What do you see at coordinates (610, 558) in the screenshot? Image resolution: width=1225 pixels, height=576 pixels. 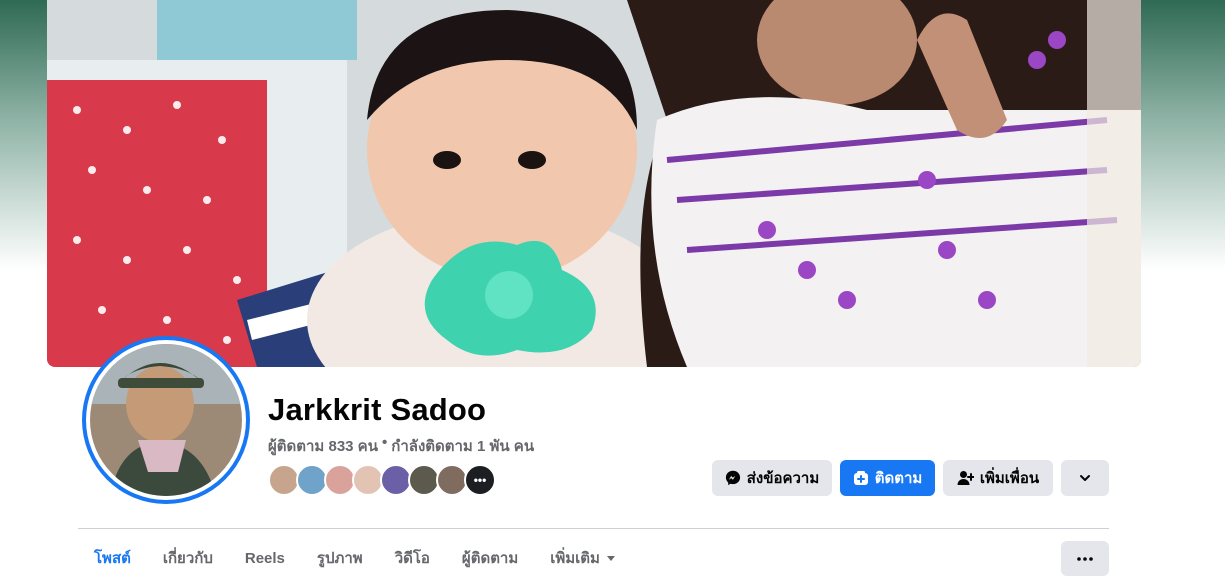 I see `caret-down-icon` at bounding box center [610, 558].